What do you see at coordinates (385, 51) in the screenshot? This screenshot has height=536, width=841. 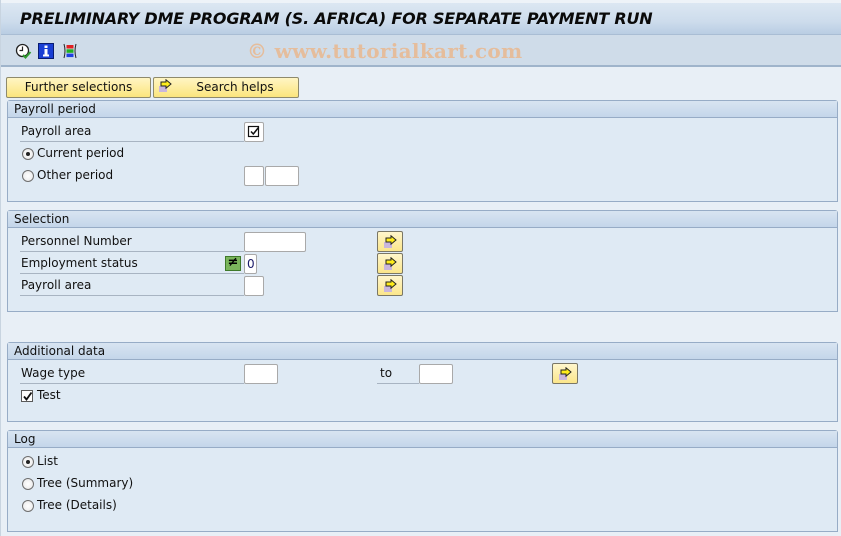 I see `watermark: © www.tutorialkart.com` at bounding box center [385, 51].